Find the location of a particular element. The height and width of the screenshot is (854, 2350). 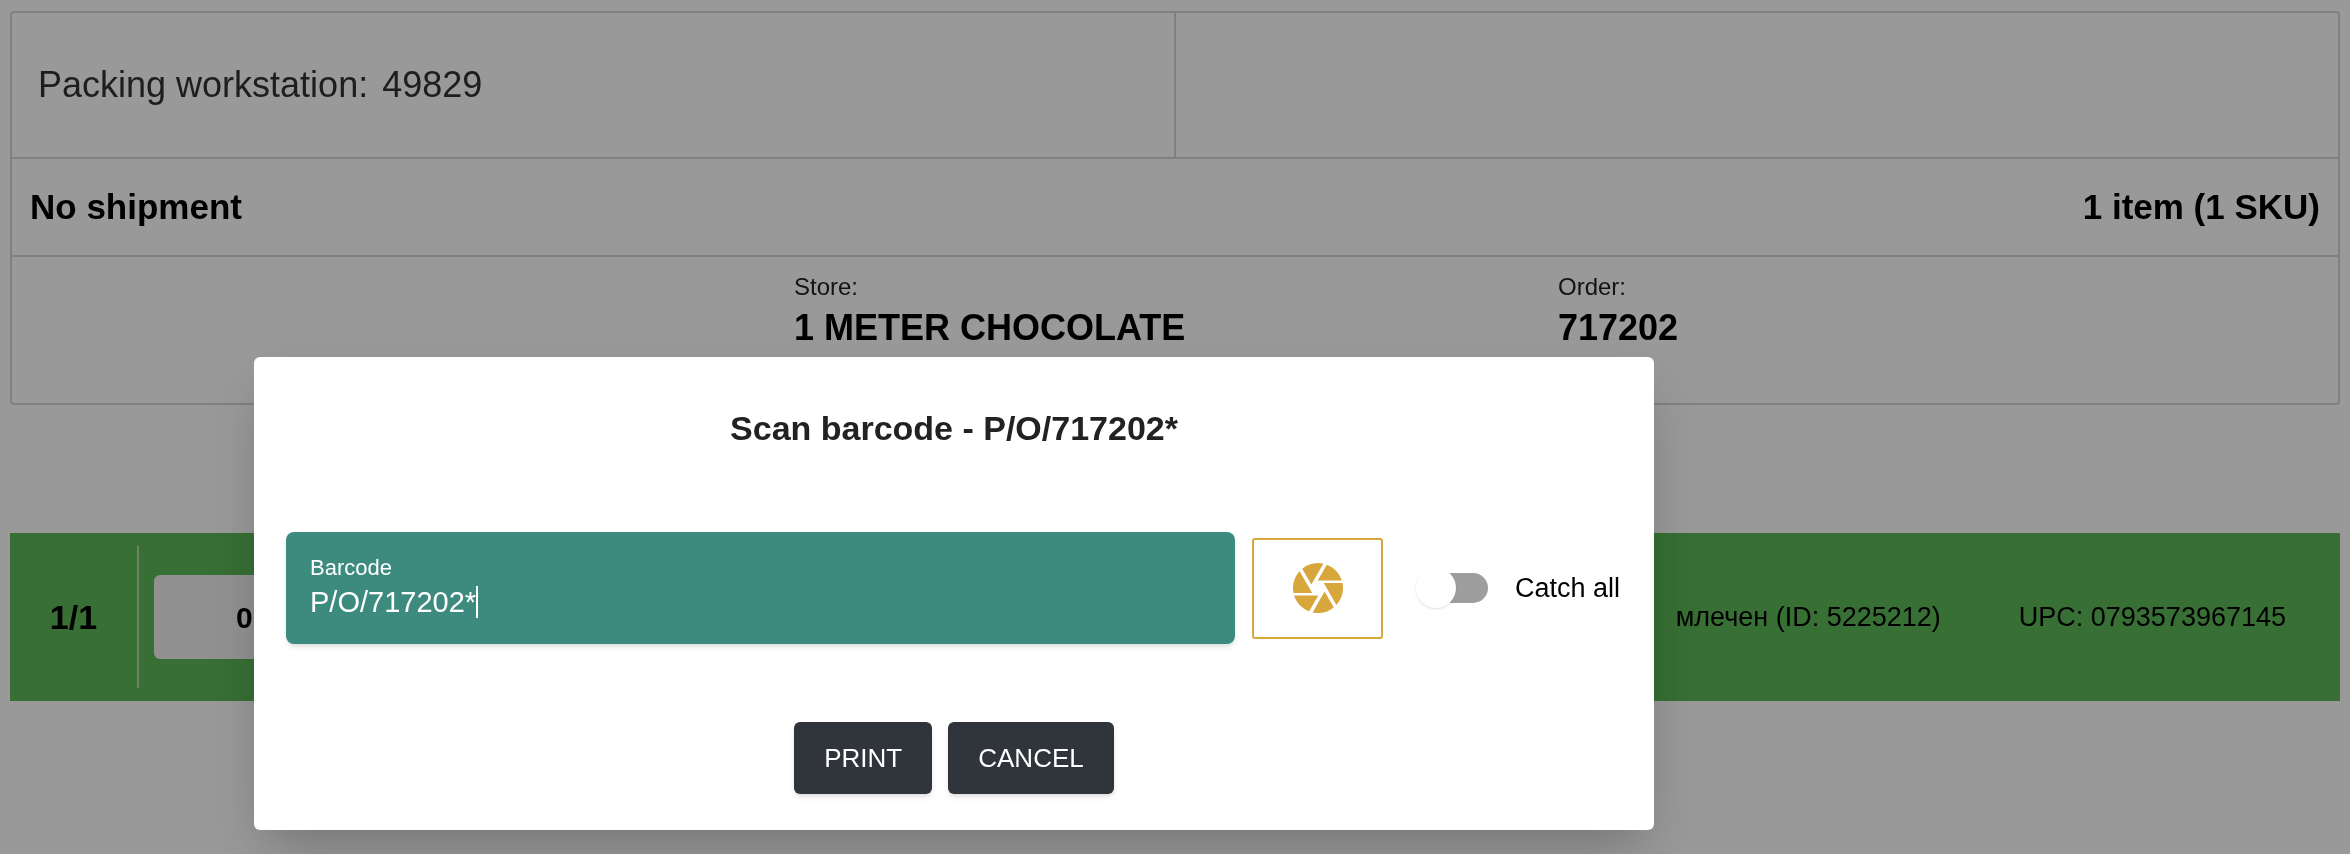

field-label: Barcode is located at coordinates (351, 568).